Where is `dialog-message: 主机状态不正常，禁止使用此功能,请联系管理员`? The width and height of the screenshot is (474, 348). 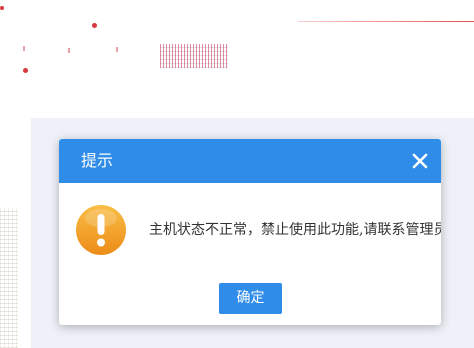 dialog-message: 主机状态不正常，禁止使用此功能,请联系管理员 is located at coordinates (295, 230).